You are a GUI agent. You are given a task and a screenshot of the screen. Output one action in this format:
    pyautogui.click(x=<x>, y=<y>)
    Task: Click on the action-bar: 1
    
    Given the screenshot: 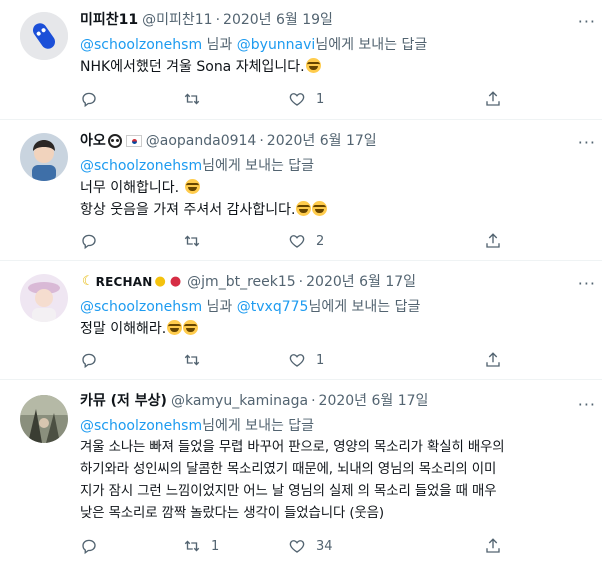 What is the action you would take?
    pyautogui.click(x=295, y=99)
    